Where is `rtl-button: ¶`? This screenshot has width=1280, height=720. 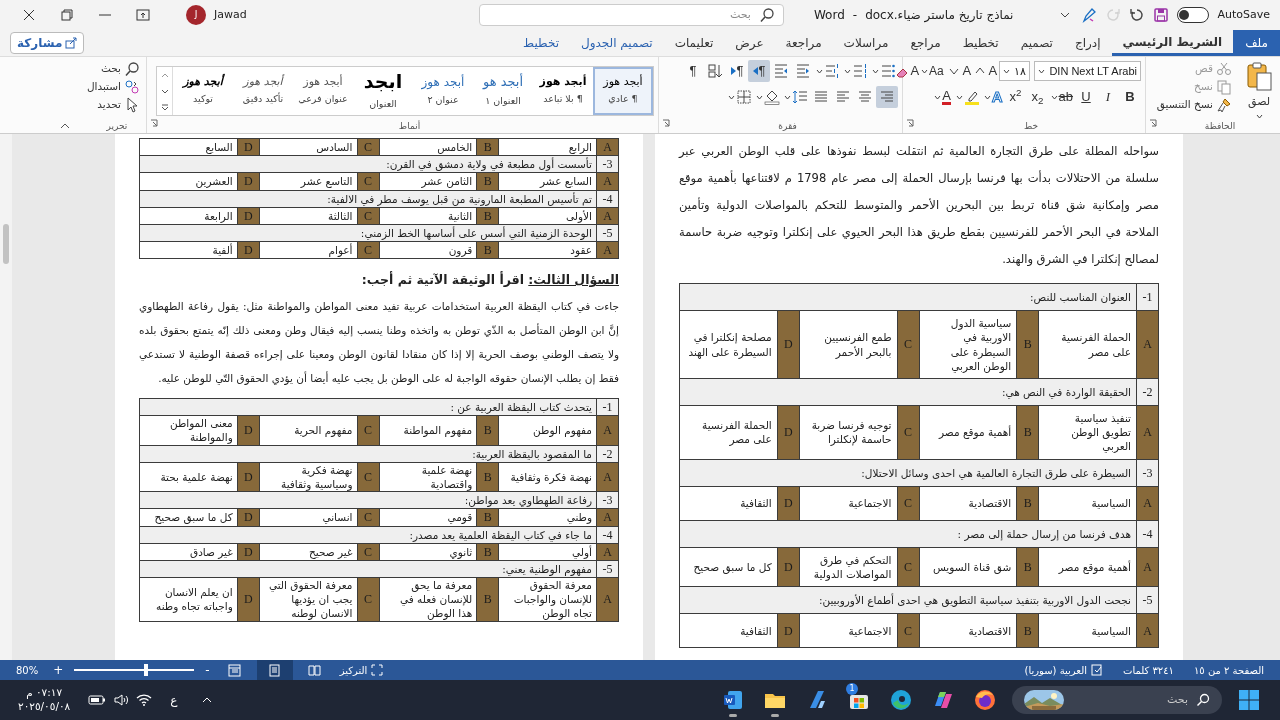 rtl-button: ¶ is located at coordinates (759, 71).